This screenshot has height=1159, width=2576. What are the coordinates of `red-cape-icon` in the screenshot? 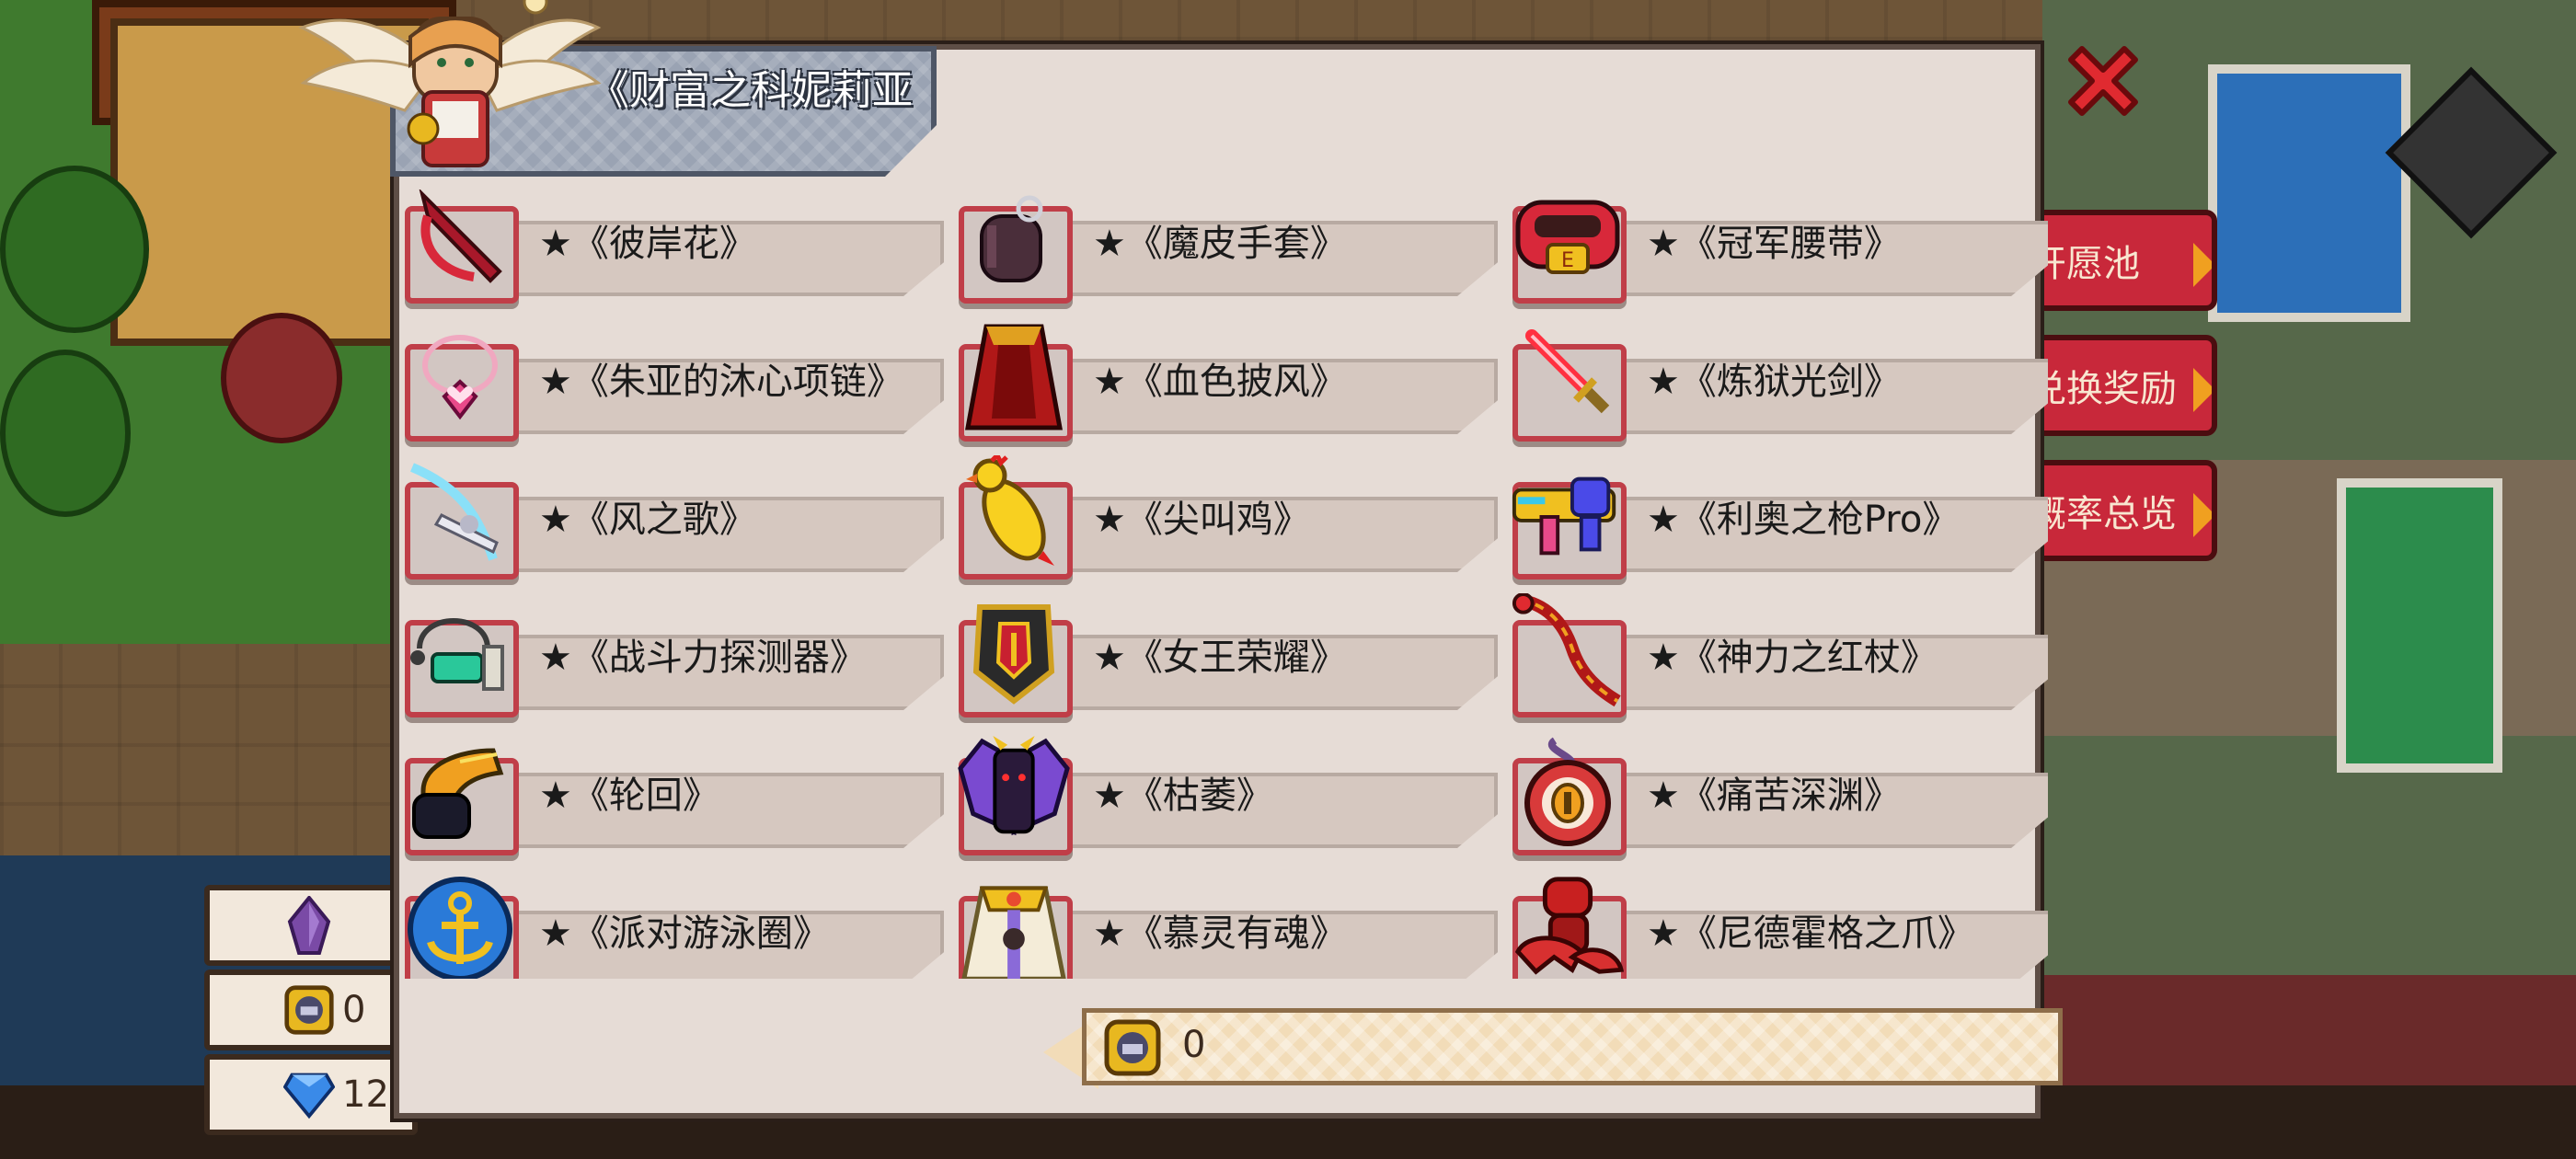 It's located at (1014, 377).